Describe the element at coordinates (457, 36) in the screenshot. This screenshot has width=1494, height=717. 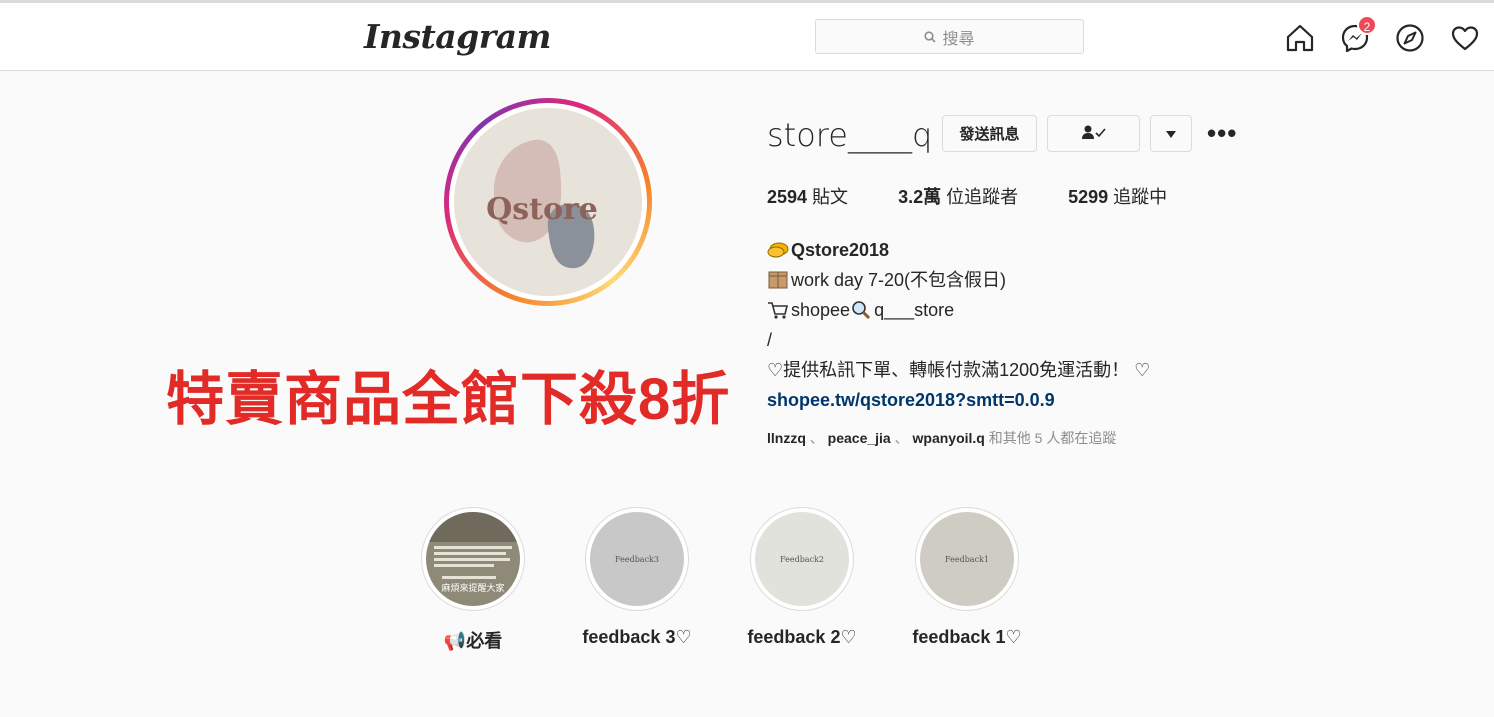
I see `instagram-logo: Instagram` at that location.